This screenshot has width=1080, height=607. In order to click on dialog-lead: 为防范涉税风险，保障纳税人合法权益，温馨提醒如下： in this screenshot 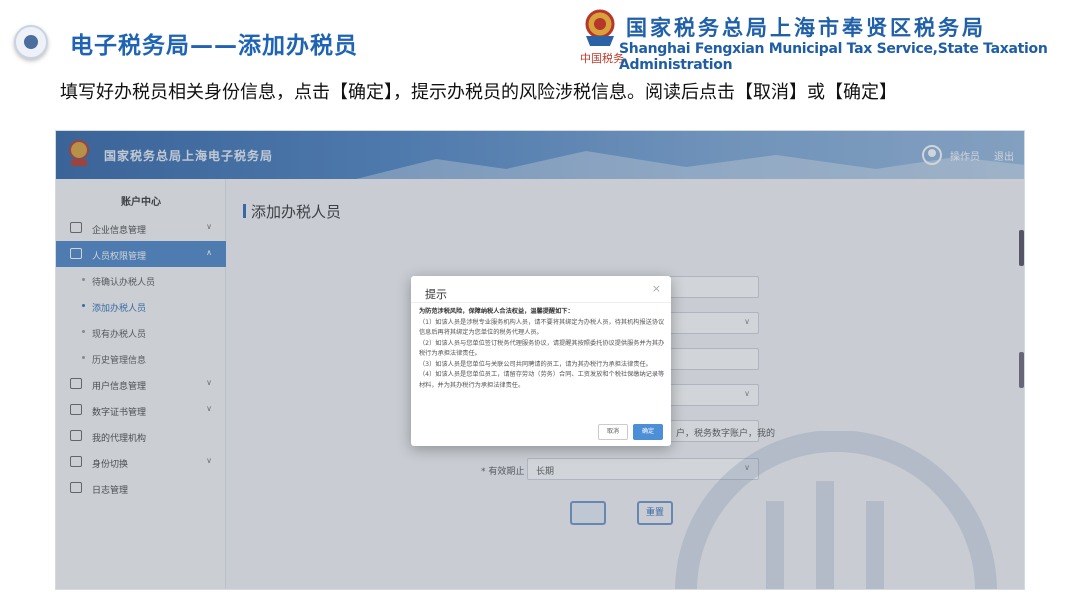, I will do `click(496, 311)`.